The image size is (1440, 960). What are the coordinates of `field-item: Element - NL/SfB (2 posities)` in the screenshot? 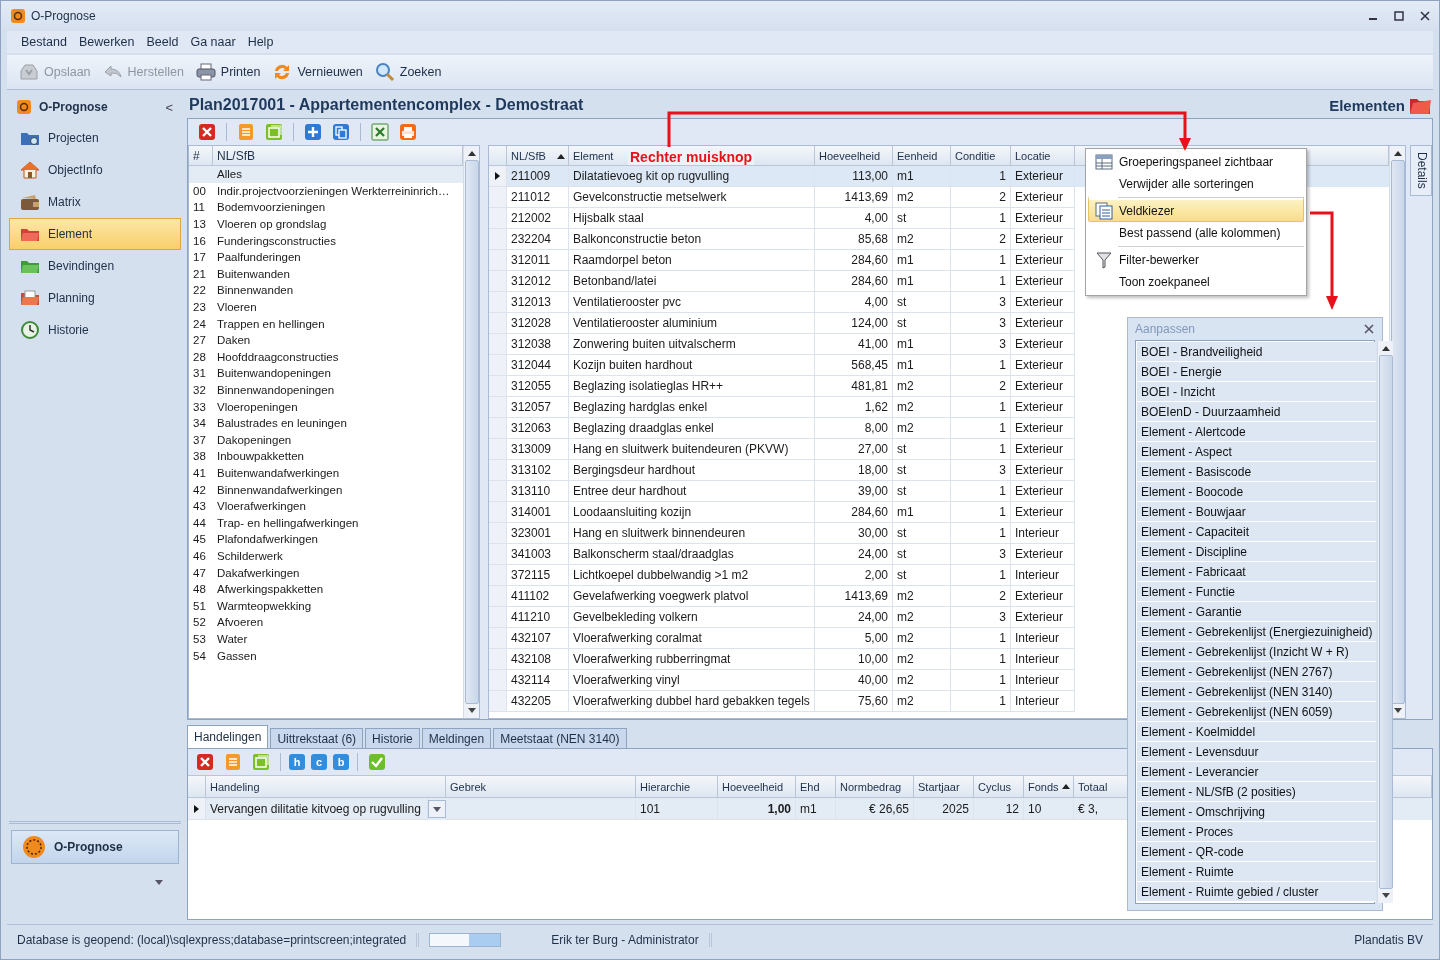 It's located at (1257, 792).